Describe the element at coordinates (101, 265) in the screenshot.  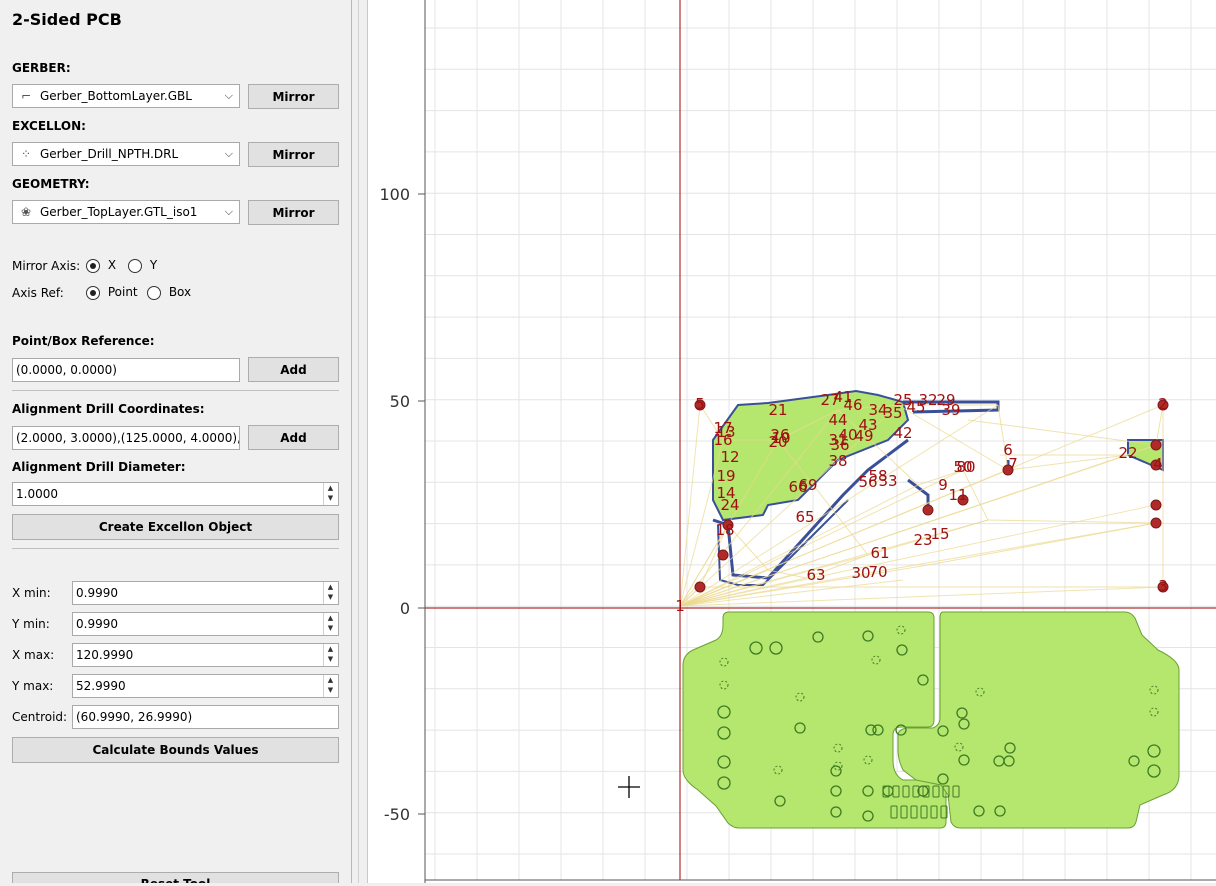
I see `mirror-axis-x-radio: X` at that location.